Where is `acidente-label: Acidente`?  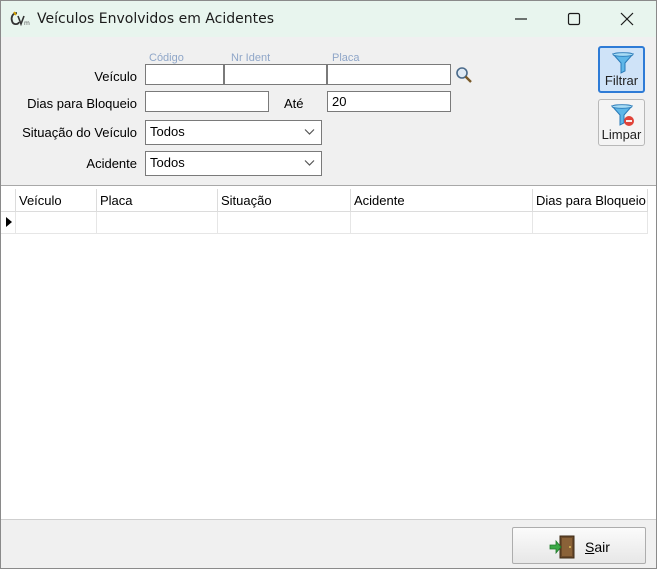 acidente-label: Acidente is located at coordinates (111, 163).